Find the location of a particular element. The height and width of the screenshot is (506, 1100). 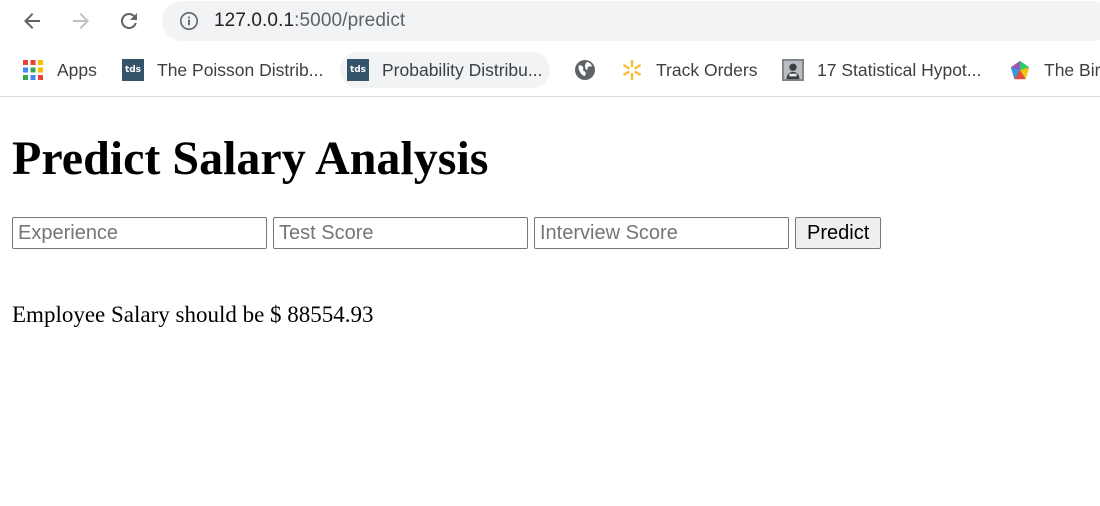

experience-input is located at coordinates (139, 233).